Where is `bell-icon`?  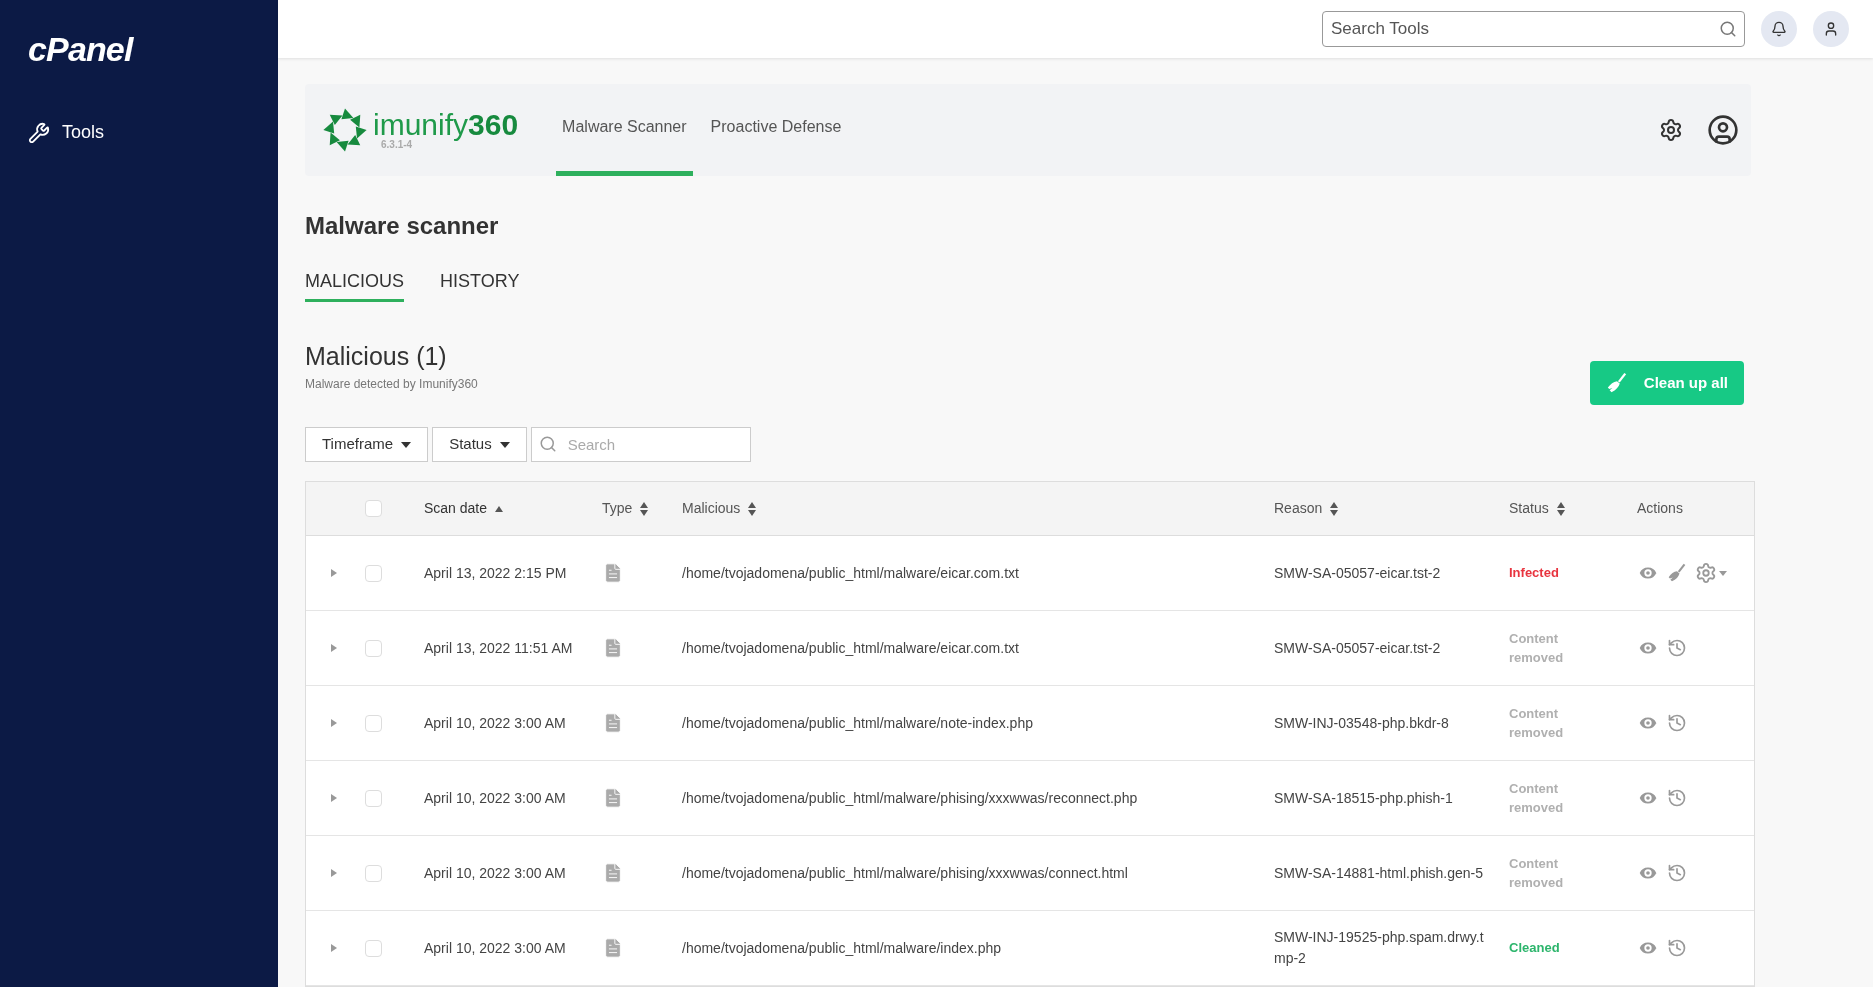
bell-icon is located at coordinates (1779, 28).